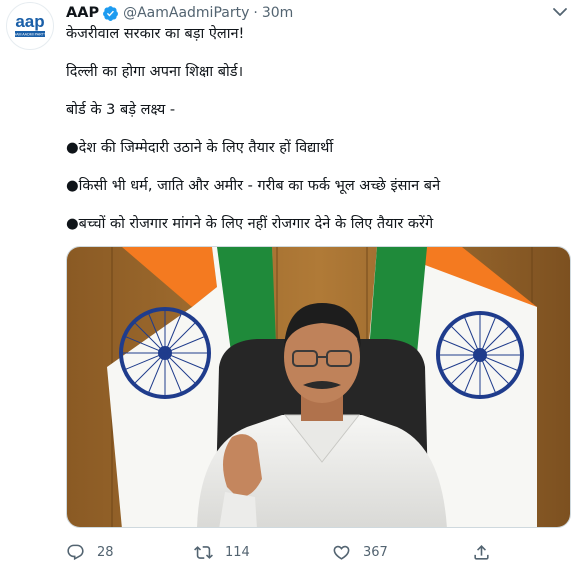  Describe the element at coordinates (155, 34) in the screenshot. I see `tweet-line: केजरीवाल सरकार का बड़ा ऐलान!` at that location.